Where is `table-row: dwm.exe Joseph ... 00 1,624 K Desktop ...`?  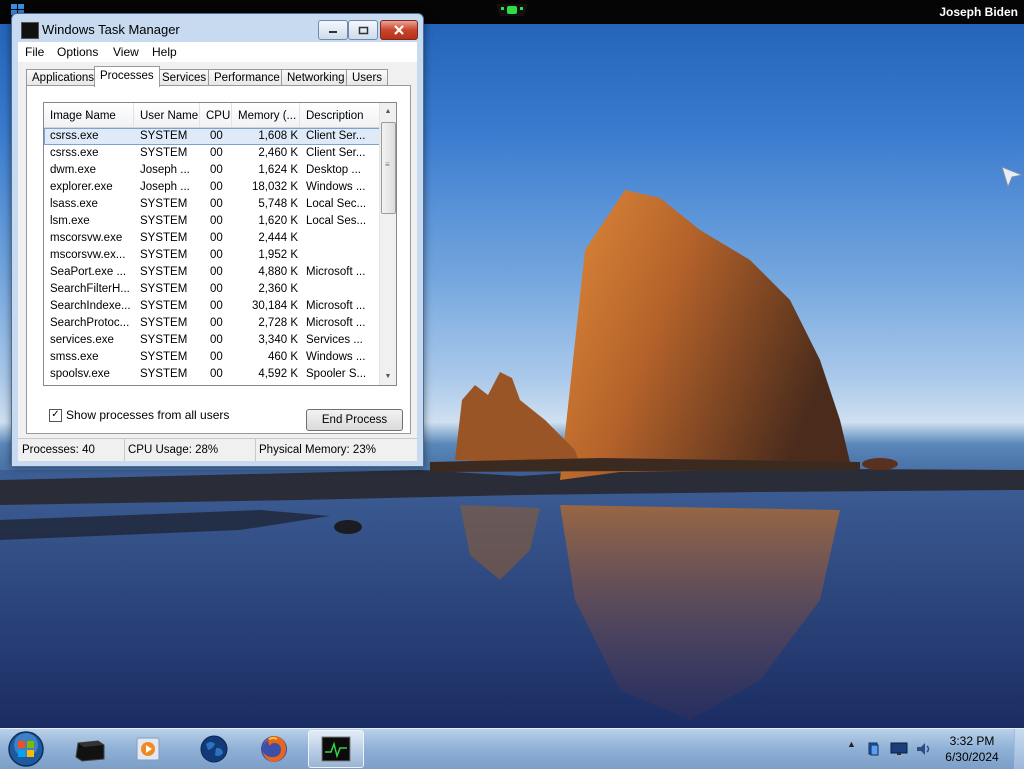
table-row: dwm.exe Joseph ... 00 1,624 K Desktop ... is located at coordinates (212, 170).